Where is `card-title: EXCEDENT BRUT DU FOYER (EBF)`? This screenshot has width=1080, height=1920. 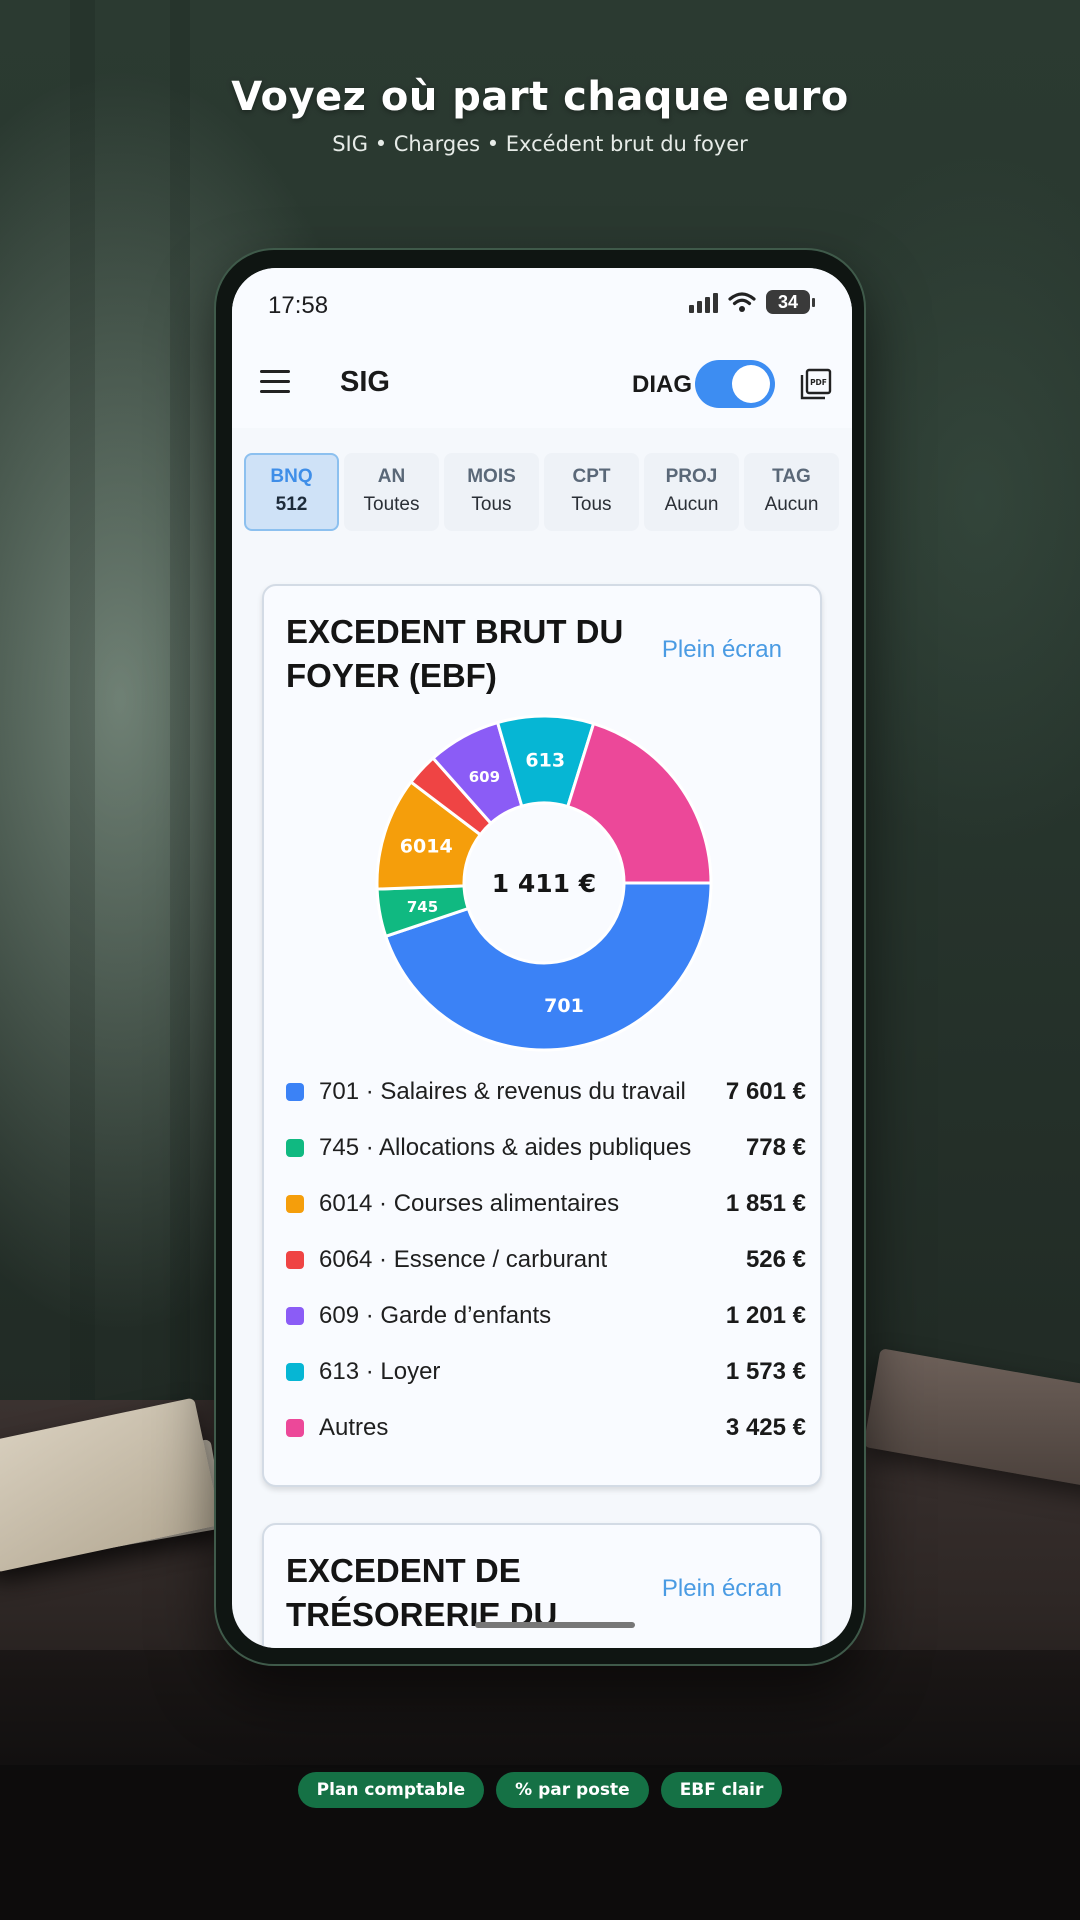 card-title: EXCEDENT BRUT DU FOYER (EBF) is located at coordinates (455, 653).